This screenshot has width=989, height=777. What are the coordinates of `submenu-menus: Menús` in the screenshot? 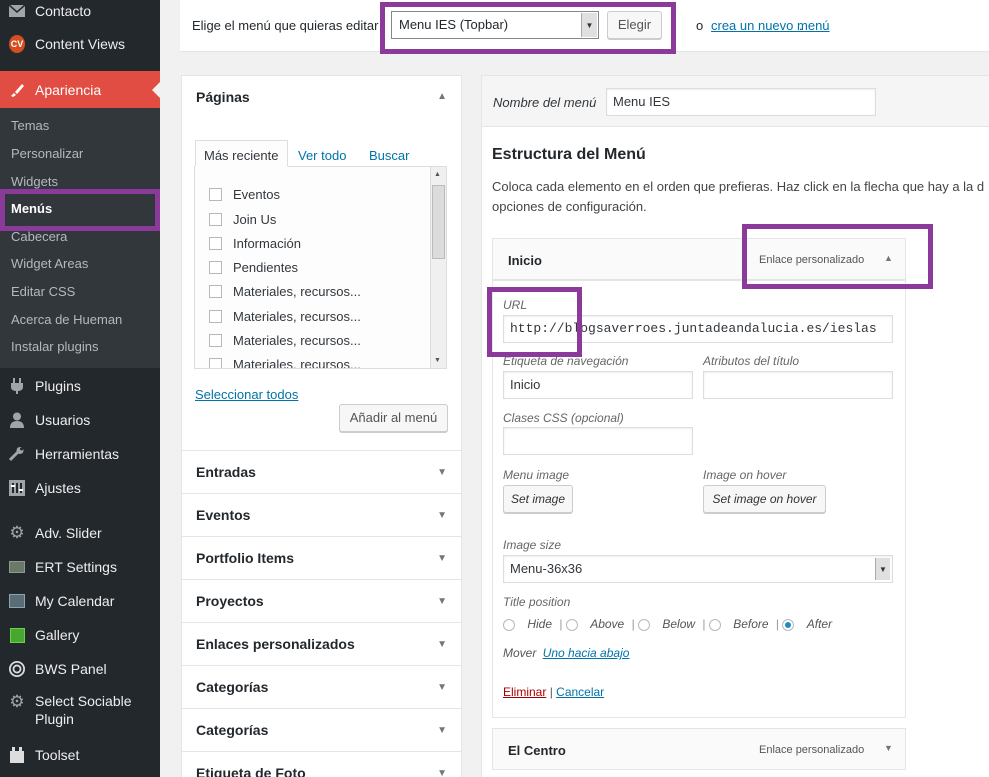 It's located at (80, 209).